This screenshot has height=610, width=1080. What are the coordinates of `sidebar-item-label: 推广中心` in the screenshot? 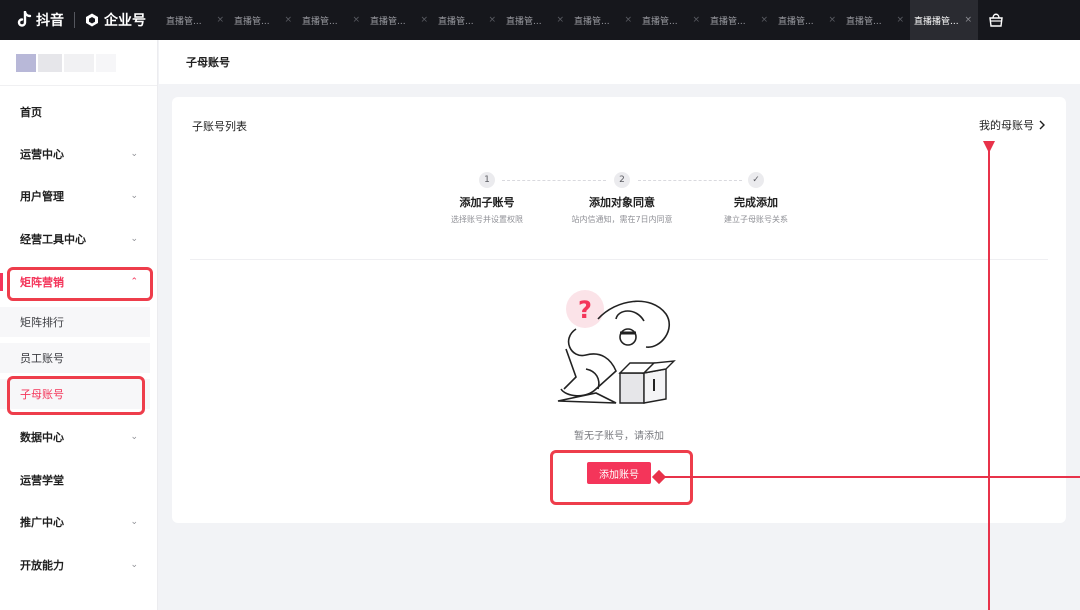 It's located at (42, 522).